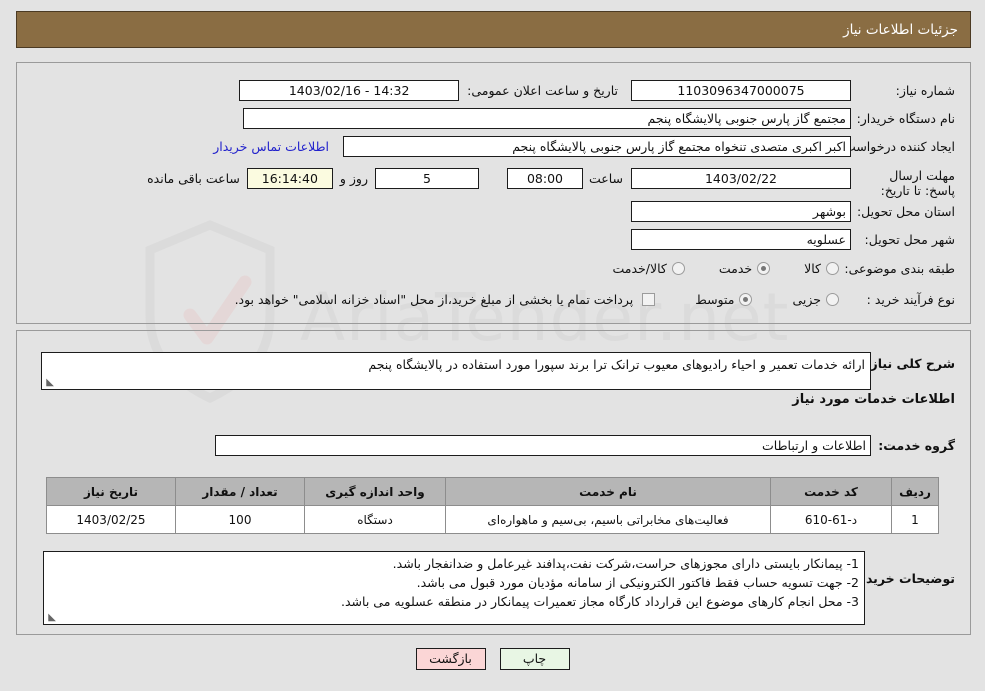 This screenshot has height=691, width=985. What do you see at coordinates (783, 268) in the screenshot?
I see `category-row: طبقه بندی موضوعی: کالا خدمت کالا/خدمت` at bounding box center [783, 268].